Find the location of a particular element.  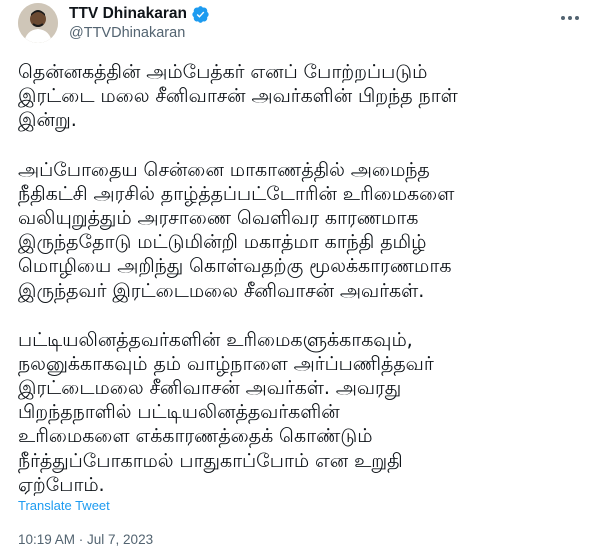

verified-badge-icon is located at coordinates (200, 14).